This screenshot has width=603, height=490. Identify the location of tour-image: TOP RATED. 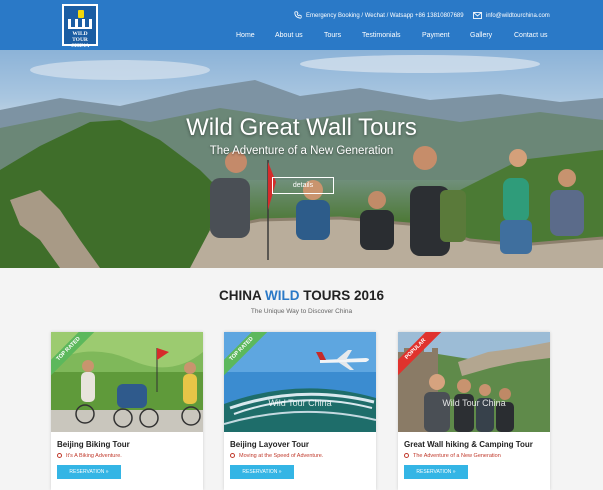
(127, 382).